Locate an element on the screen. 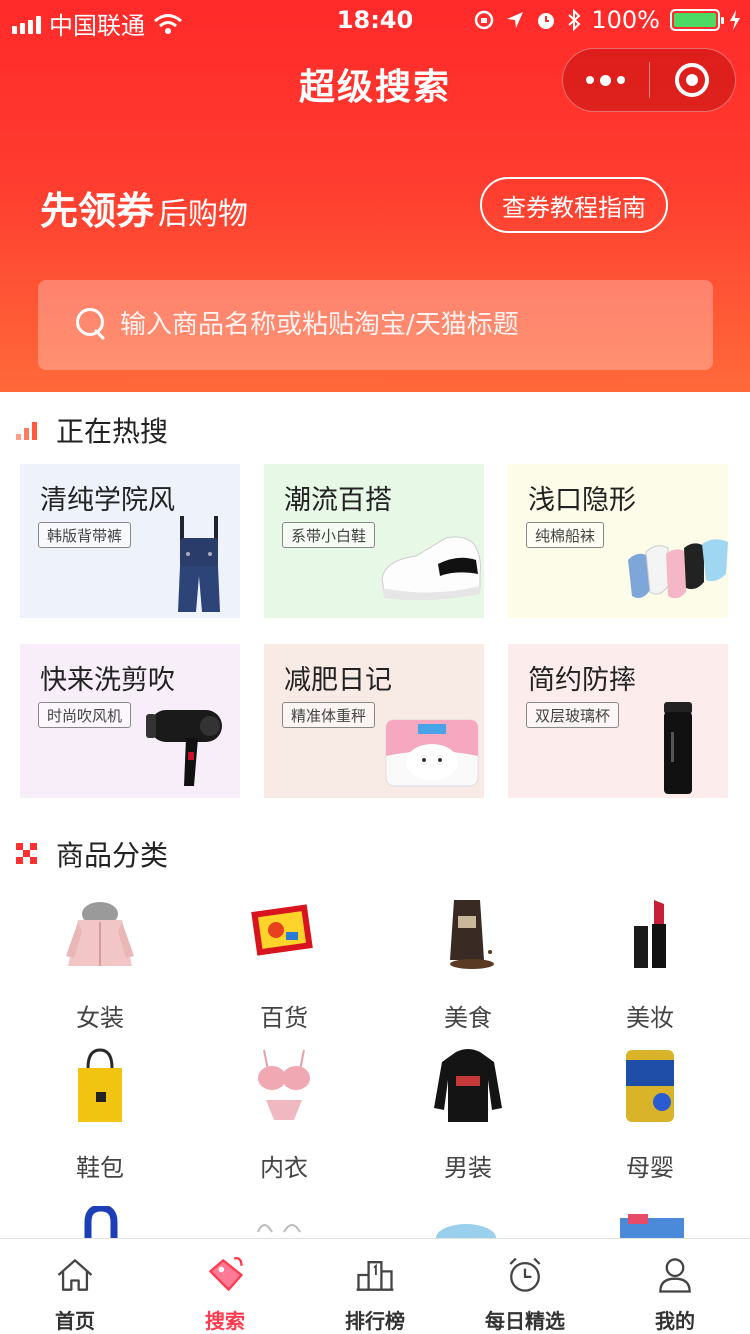 Image resolution: width=750 pixels, height=1334 pixels. category-grid-icon is located at coordinates (27, 854).